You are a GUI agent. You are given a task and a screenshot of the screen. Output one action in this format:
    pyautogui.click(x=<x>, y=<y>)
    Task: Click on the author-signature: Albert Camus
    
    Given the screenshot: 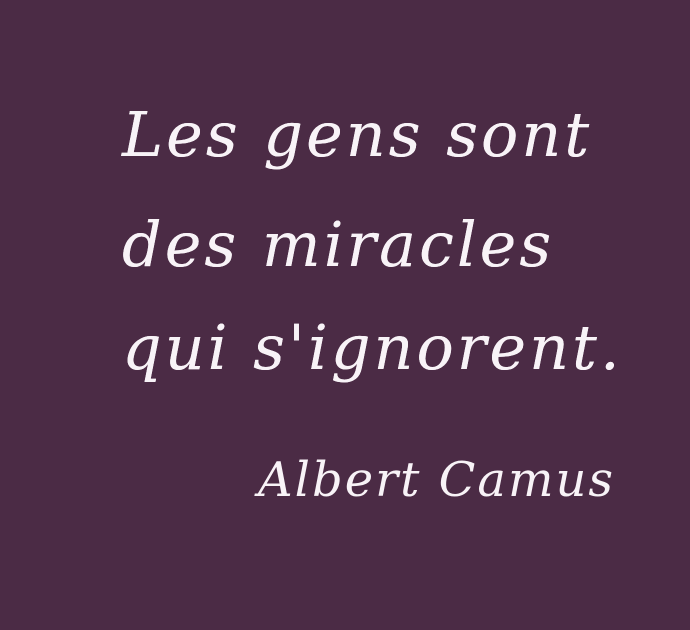 What is the action you would take?
    pyautogui.click(x=437, y=480)
    